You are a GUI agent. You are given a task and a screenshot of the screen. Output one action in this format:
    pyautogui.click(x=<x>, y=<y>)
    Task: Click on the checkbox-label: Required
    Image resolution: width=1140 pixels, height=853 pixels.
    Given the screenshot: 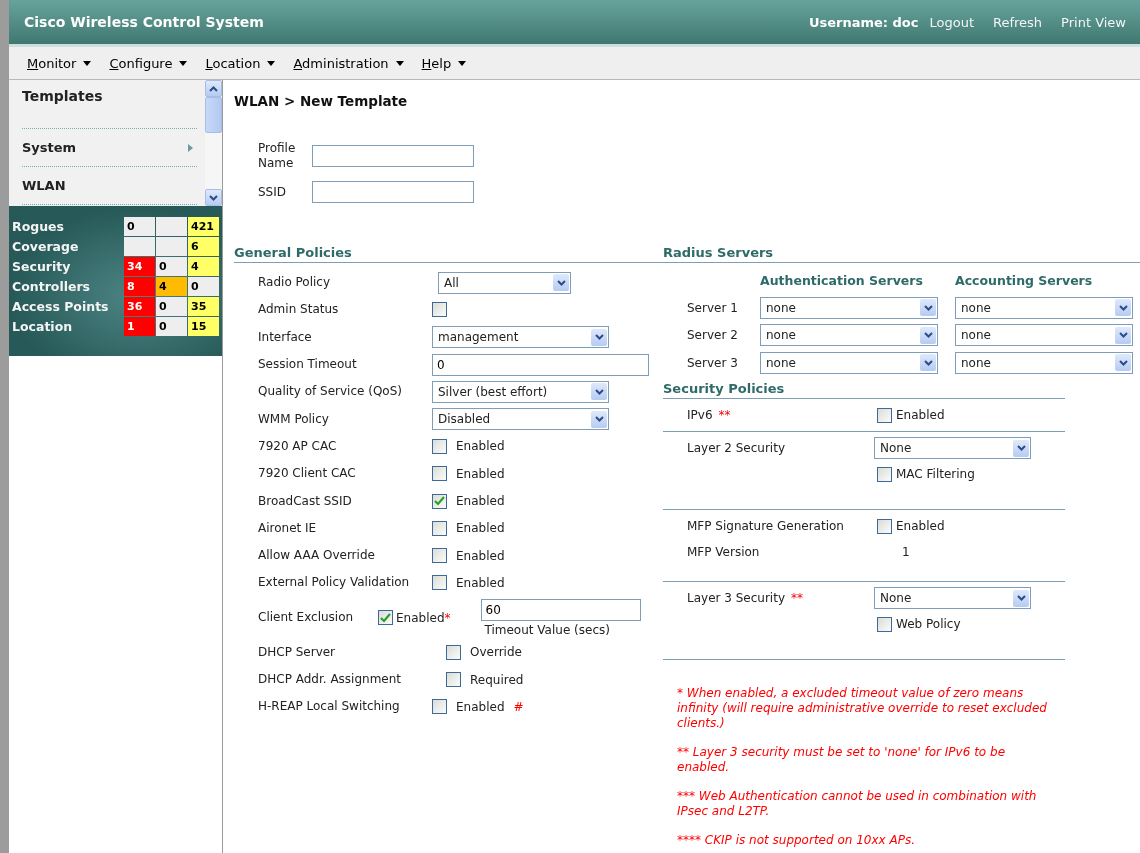 What is the action you would take?
    pyautogui.click(x=497, y=679)
    